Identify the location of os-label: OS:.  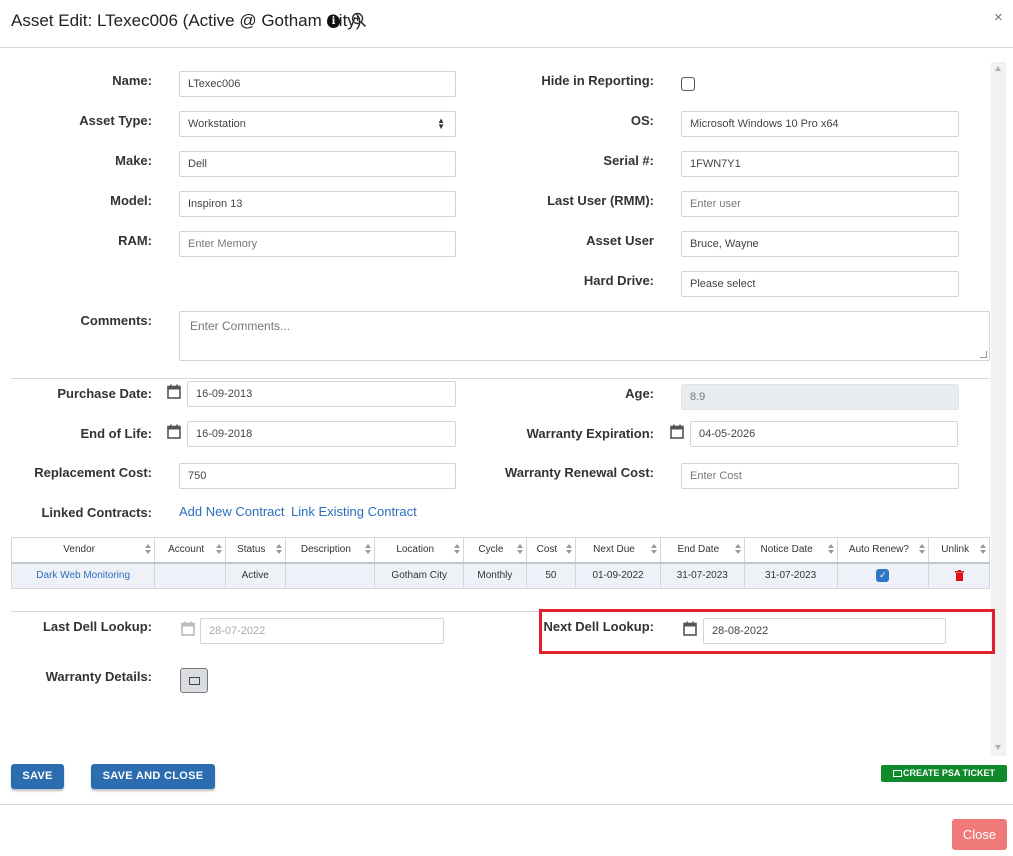
(642, 120).